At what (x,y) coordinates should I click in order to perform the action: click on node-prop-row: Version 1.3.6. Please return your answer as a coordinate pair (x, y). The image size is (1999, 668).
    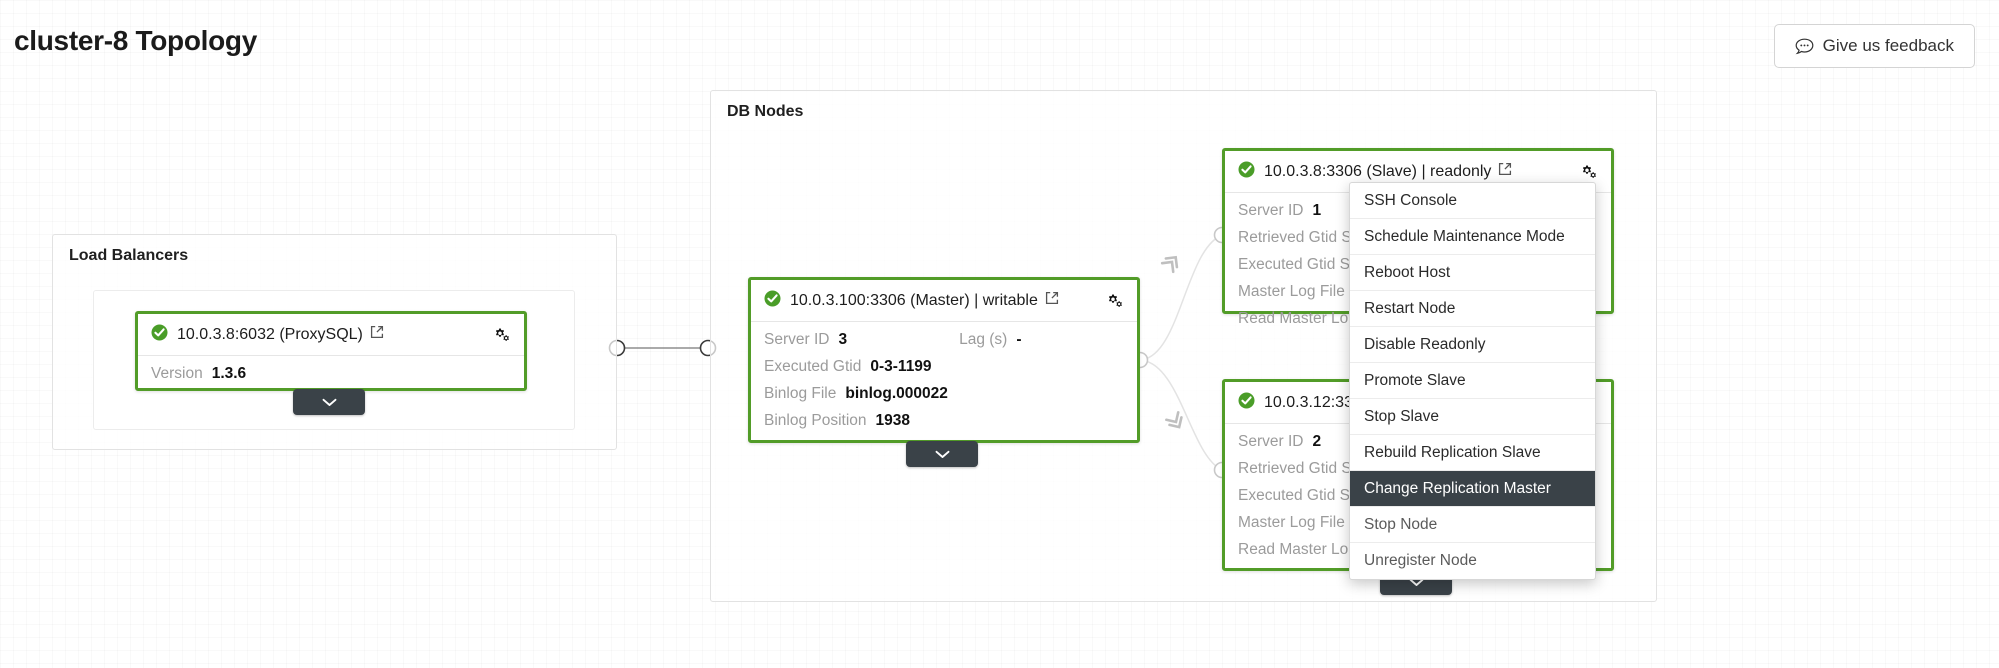
    Looking at the image, I should click on (331, 378).